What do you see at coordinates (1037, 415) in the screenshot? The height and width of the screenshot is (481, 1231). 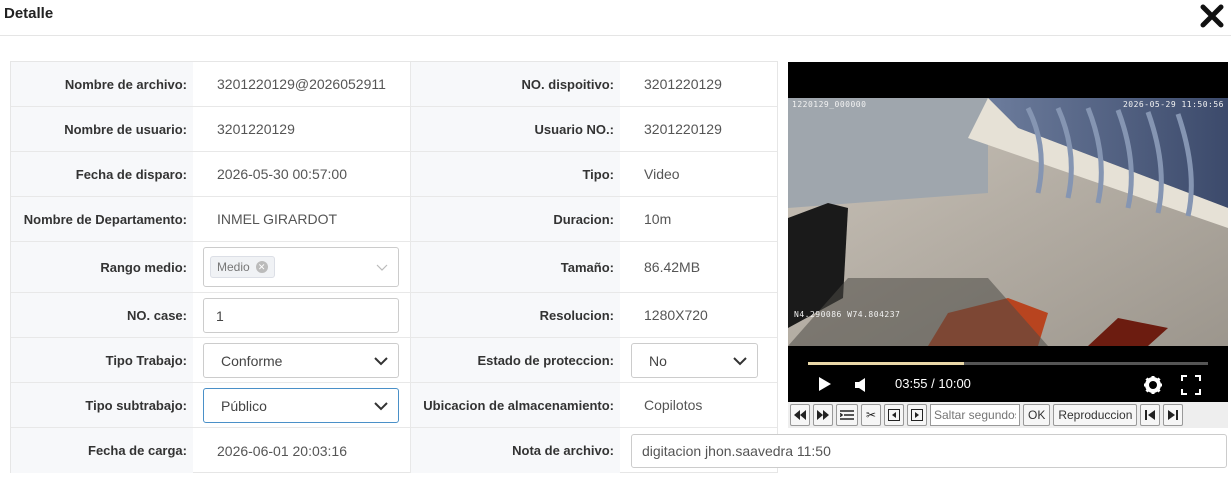 I see `ok-button: OK` at bounding box center [1037, 415].